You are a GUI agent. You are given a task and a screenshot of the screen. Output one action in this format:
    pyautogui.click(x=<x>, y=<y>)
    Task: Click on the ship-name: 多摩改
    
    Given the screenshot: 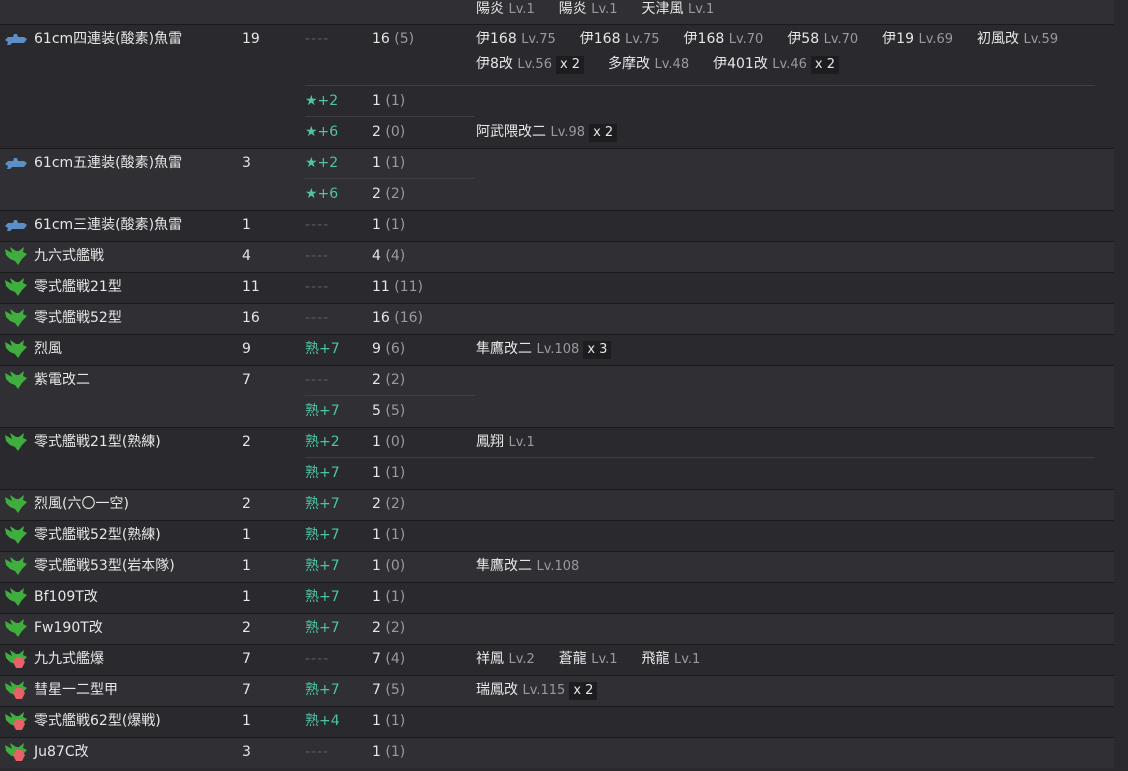 What is the action you would take?
    pyautogui.click(x=629, y=64)
    